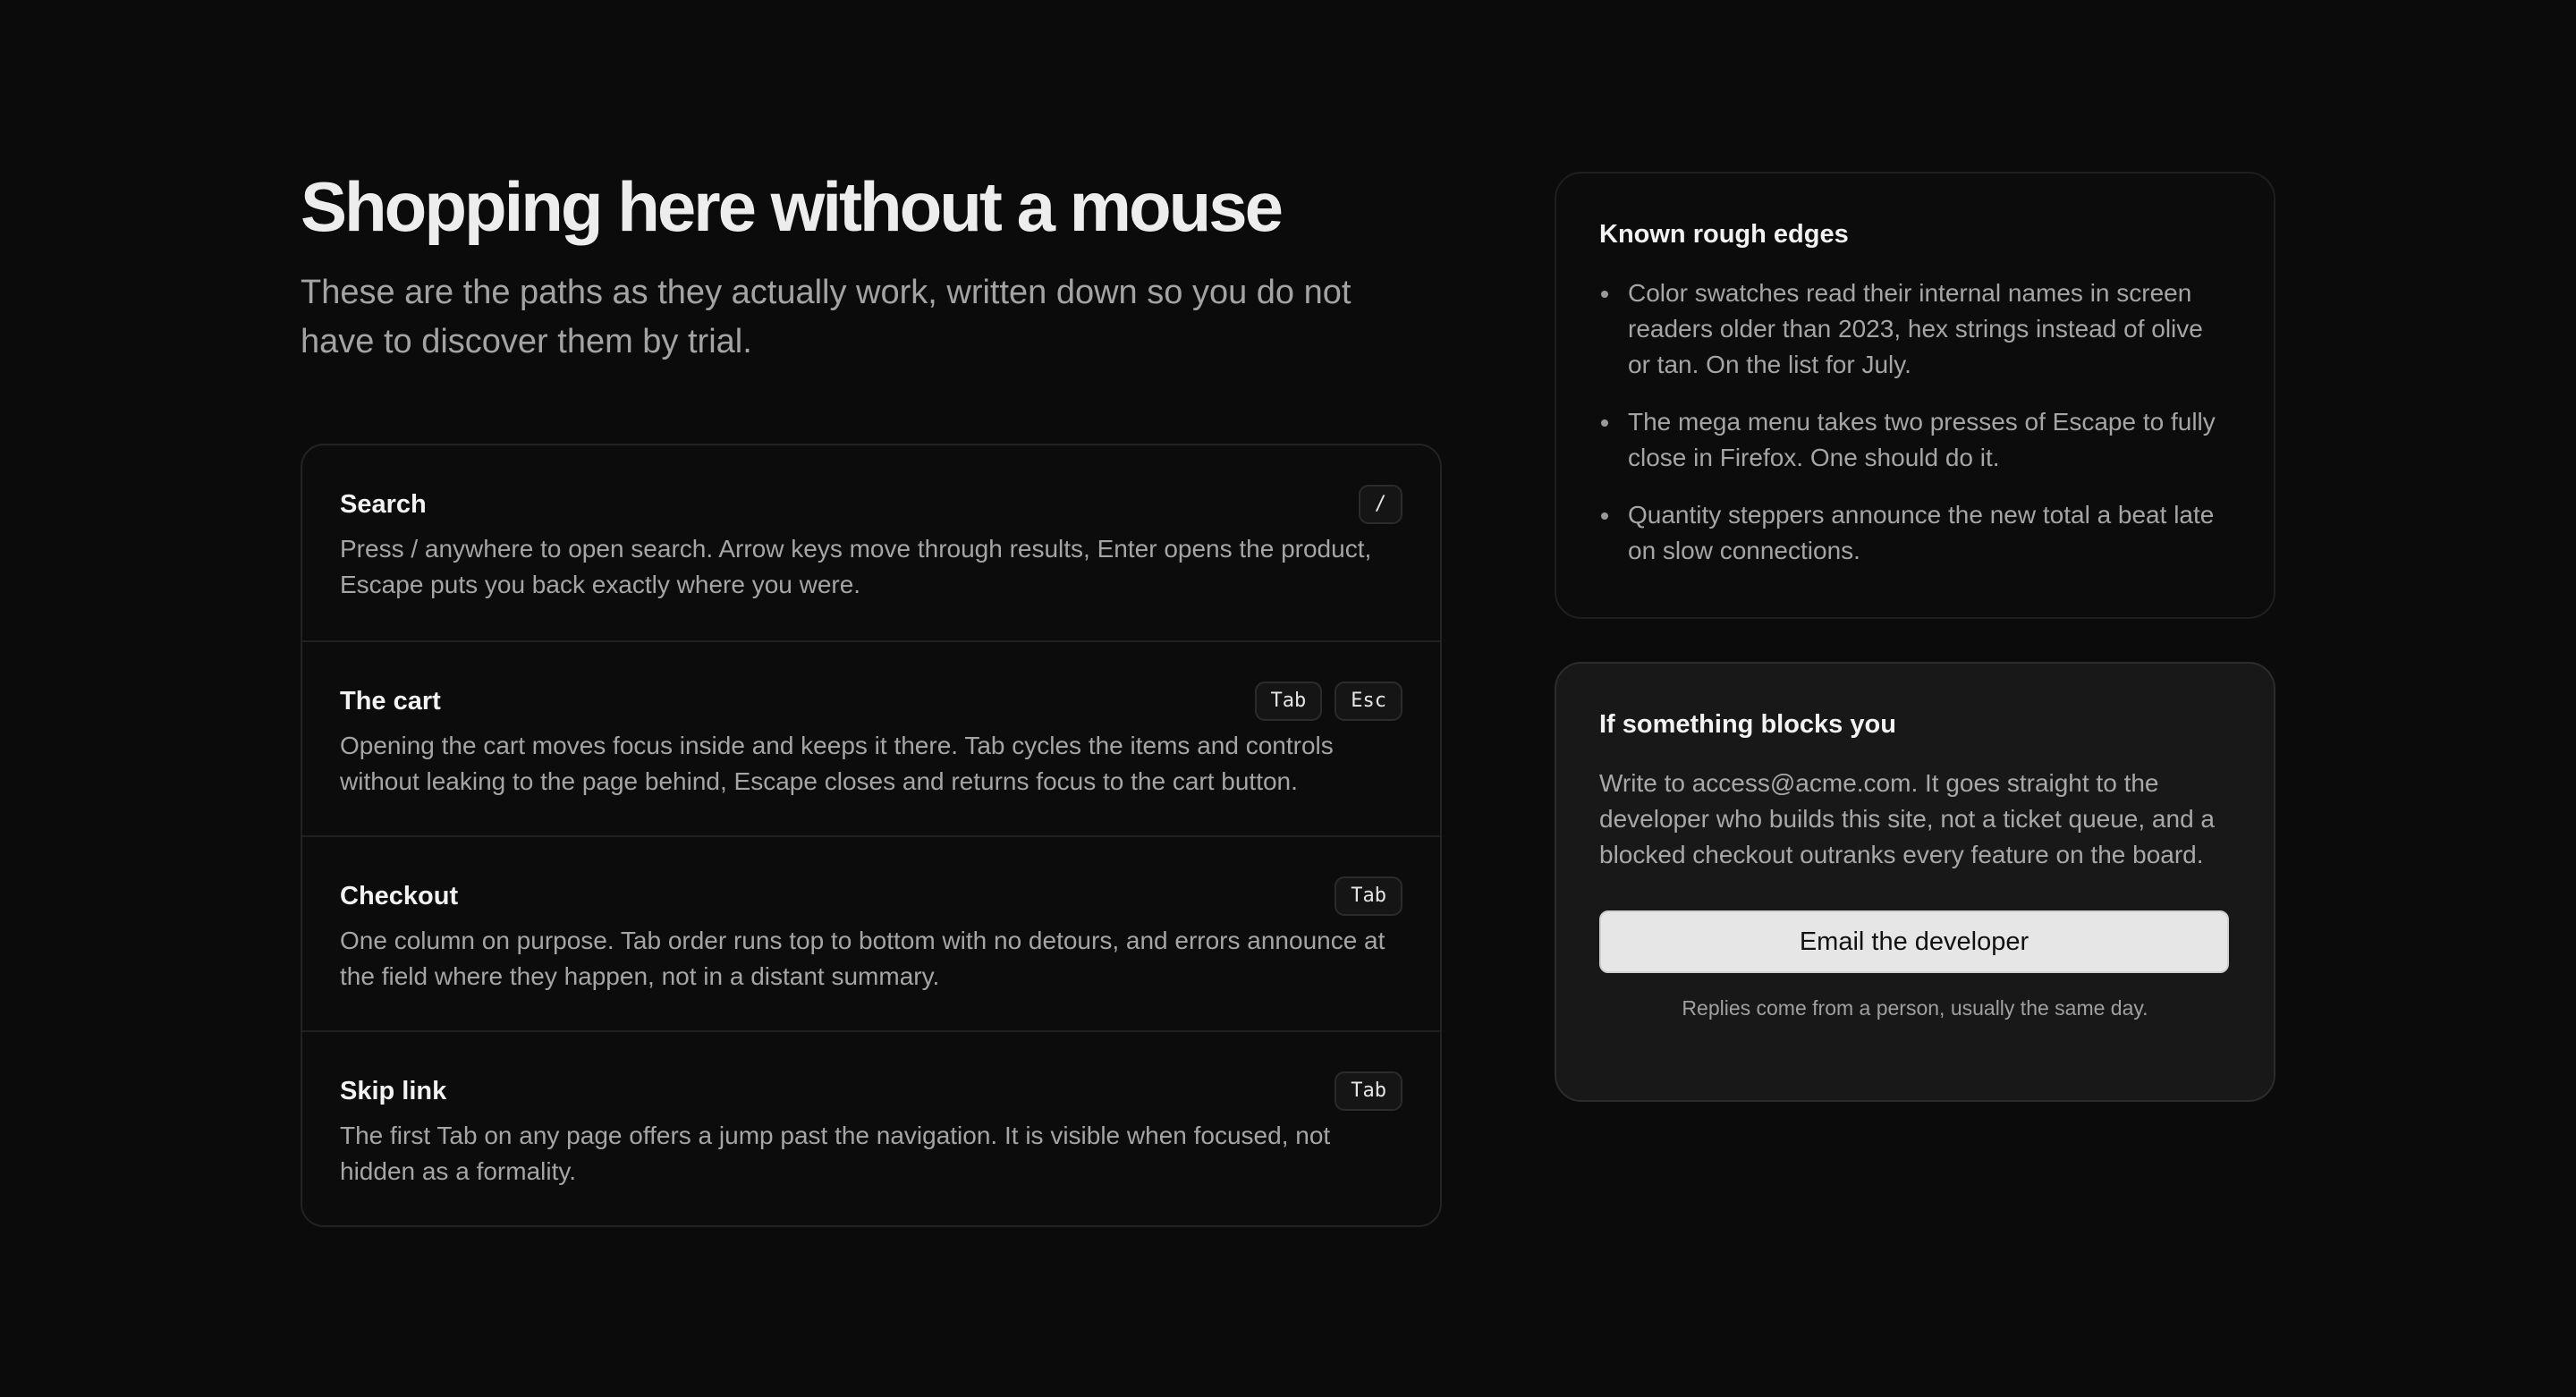  What do you see at coordinates (390, 701) in the screenshot?
I see `path-name: The cart` at bounding box center [390, 701].